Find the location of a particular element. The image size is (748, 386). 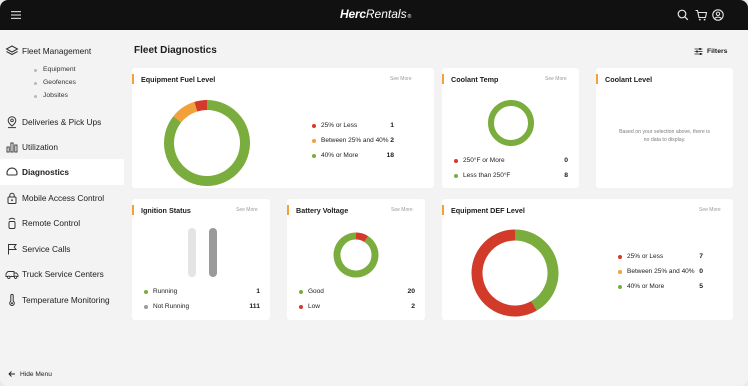

account-icon is located at coordinates (718, 15).